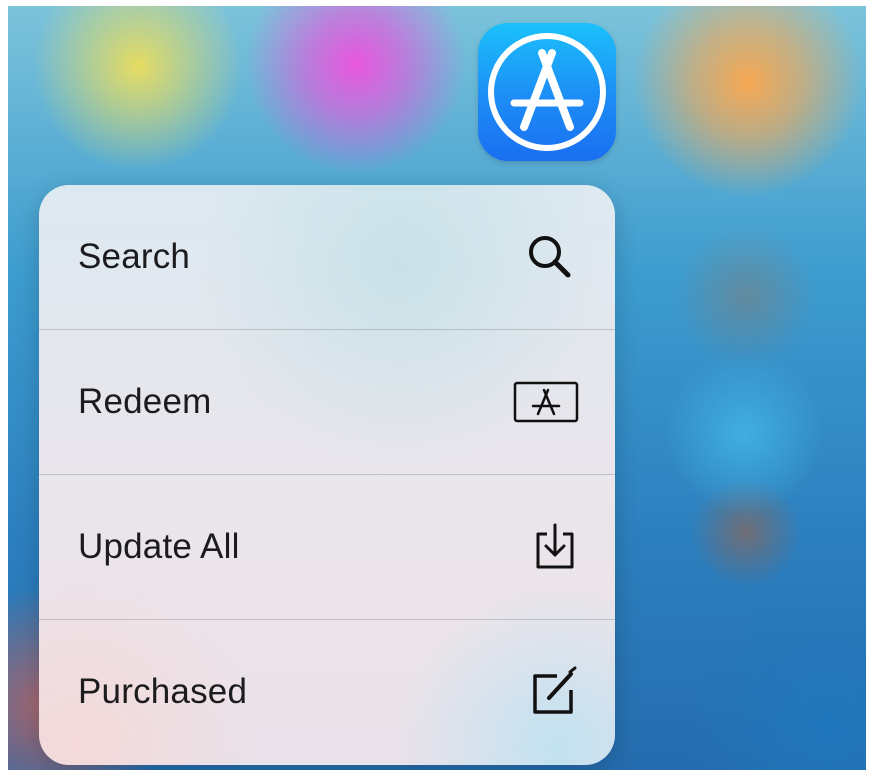 Image resolution: width=870 pixels, height=773 pixels. What do you see at coordinates (134, 256) in the screenshot?
I see `quick-action-search-label: Search` at bounding box center [134, 256].